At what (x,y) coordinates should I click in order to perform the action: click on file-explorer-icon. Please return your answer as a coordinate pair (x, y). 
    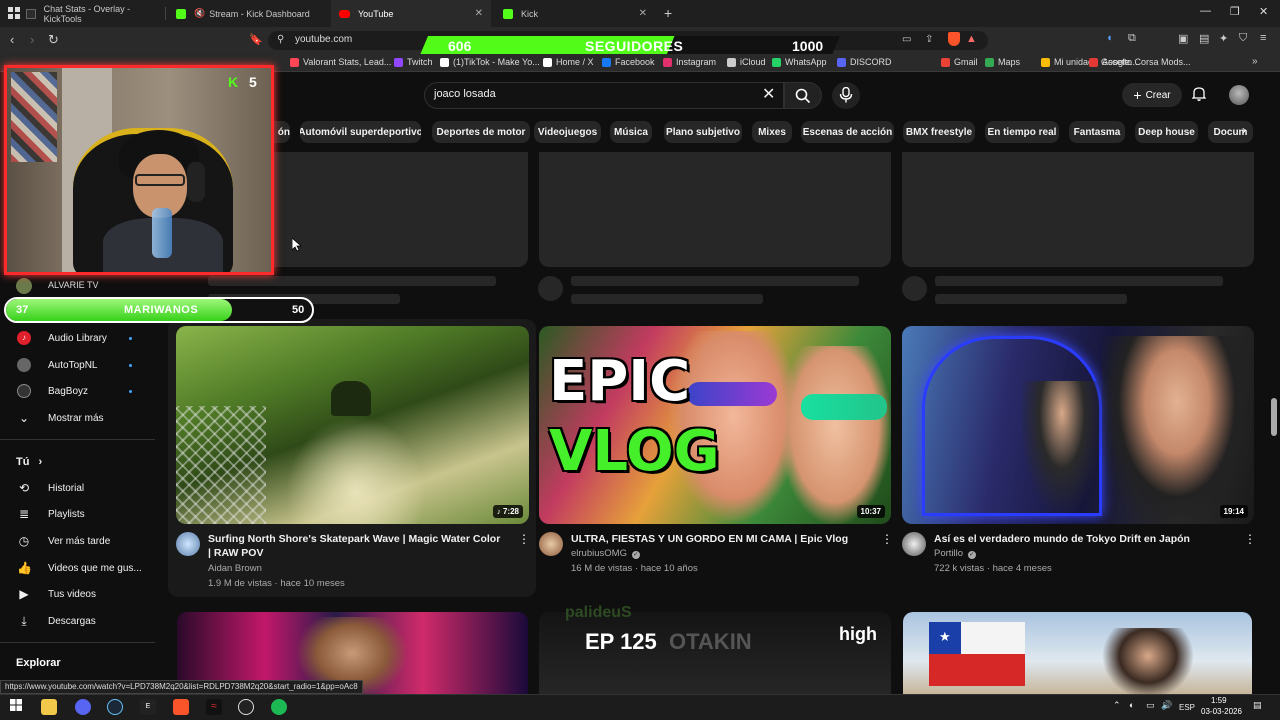
    Looking at the image, I should click on (49, 707).